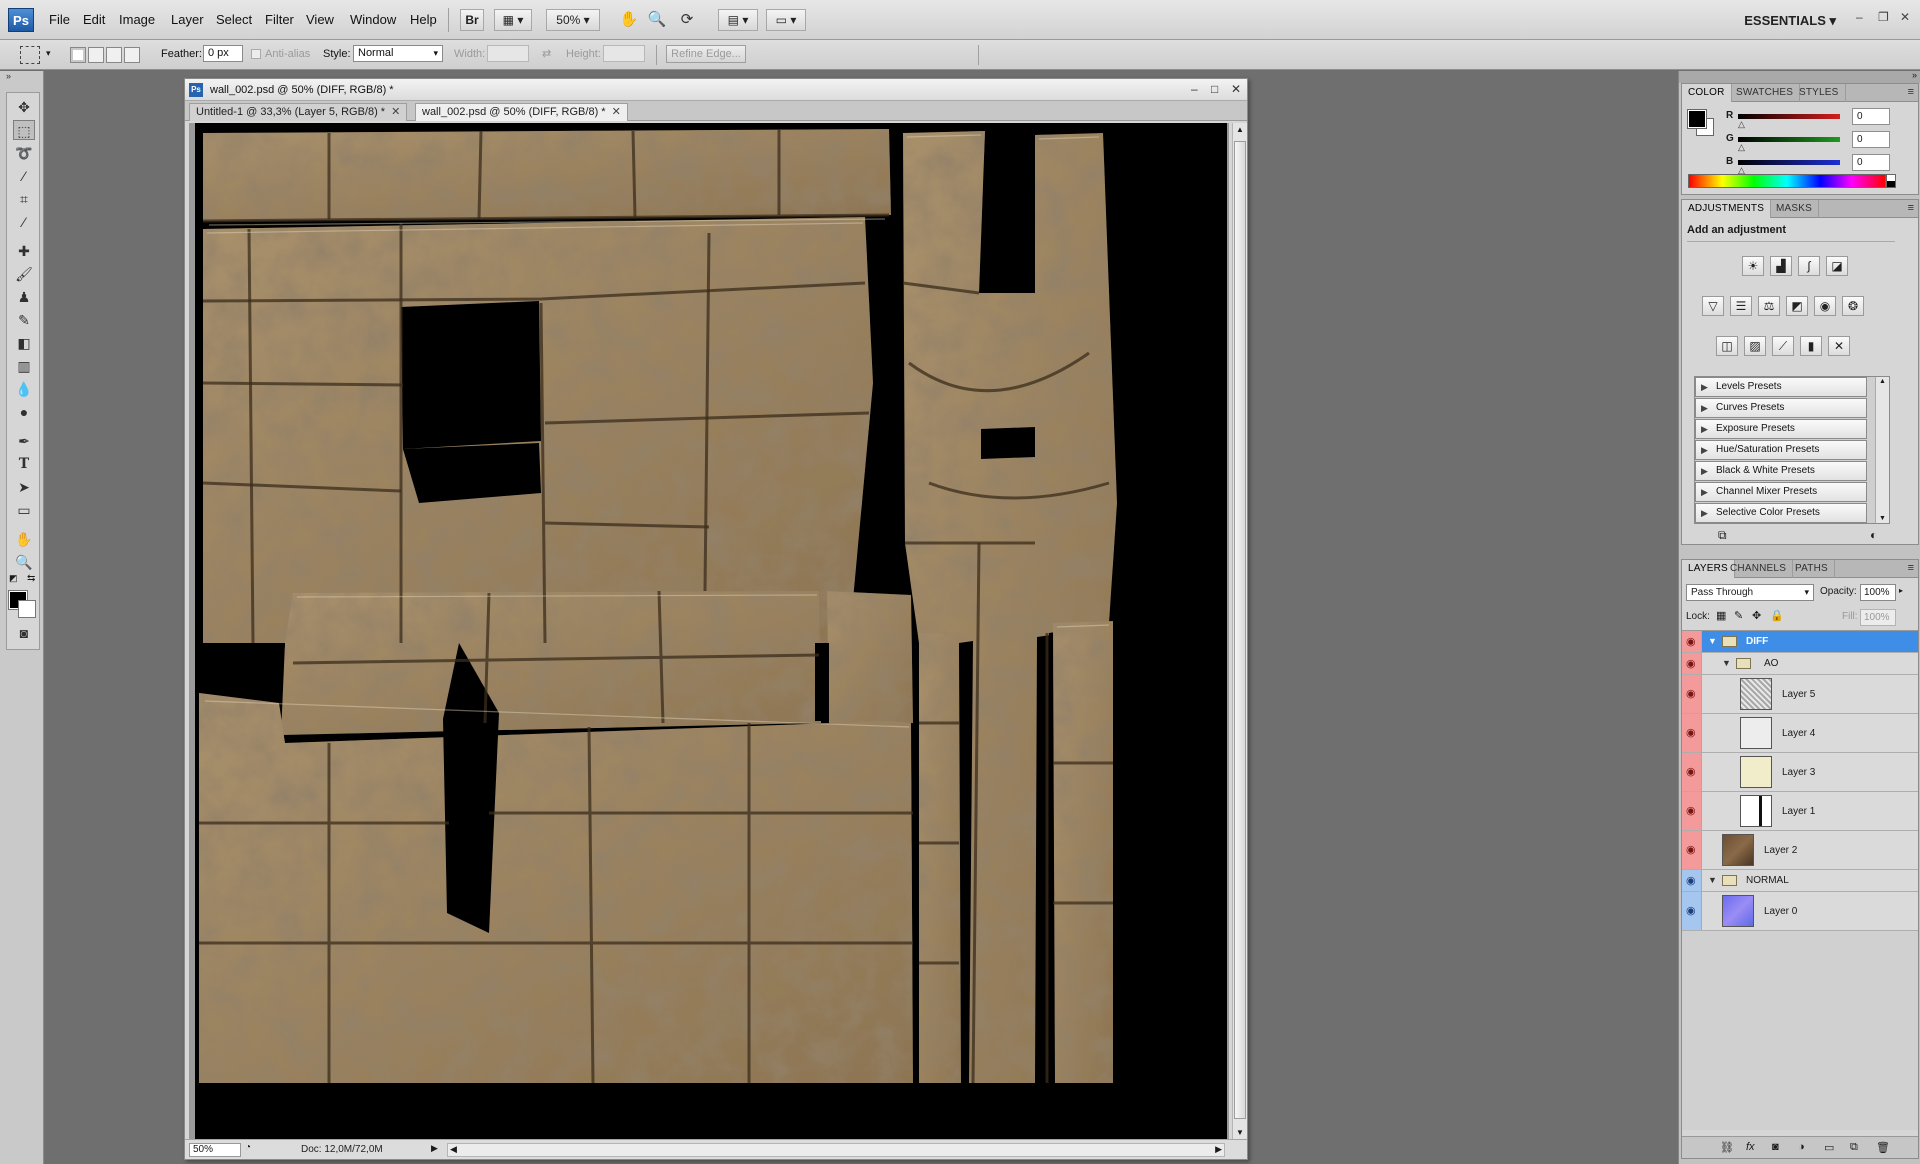 The image size is (1920, 1164). What do you see at coordinates (59, 19) in the screenshot?
I see `menu-file: File` at bounding box center [59, 19].